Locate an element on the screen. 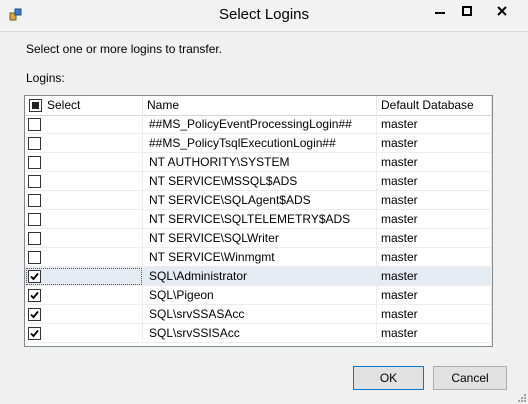 The height and width of the screenshot is (404, 528). table-row: SQL\Pigeon master is located at coordinates (258, 295).